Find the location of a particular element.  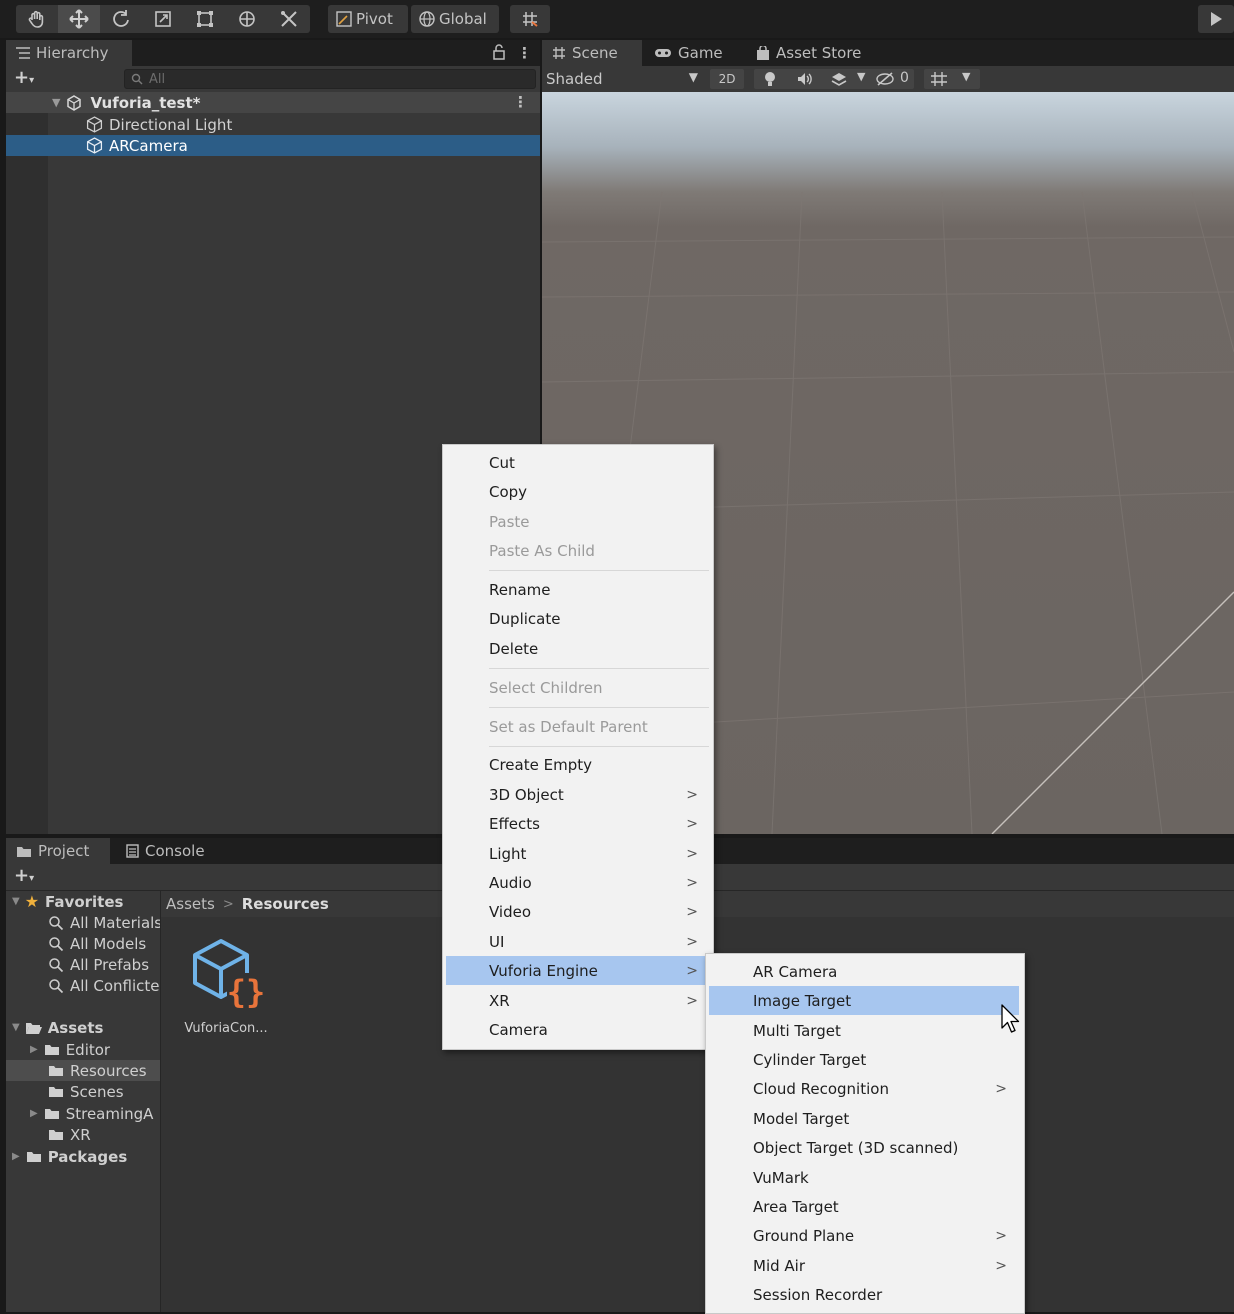

hierarchy-item-directional-light: Directional Light is located at coordinates (273, 124).